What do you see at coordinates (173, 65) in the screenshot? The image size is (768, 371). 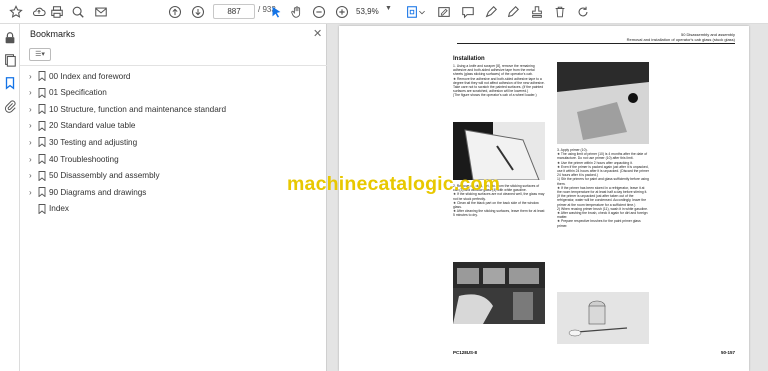 I see `divider` at bounding box center [173, 65].